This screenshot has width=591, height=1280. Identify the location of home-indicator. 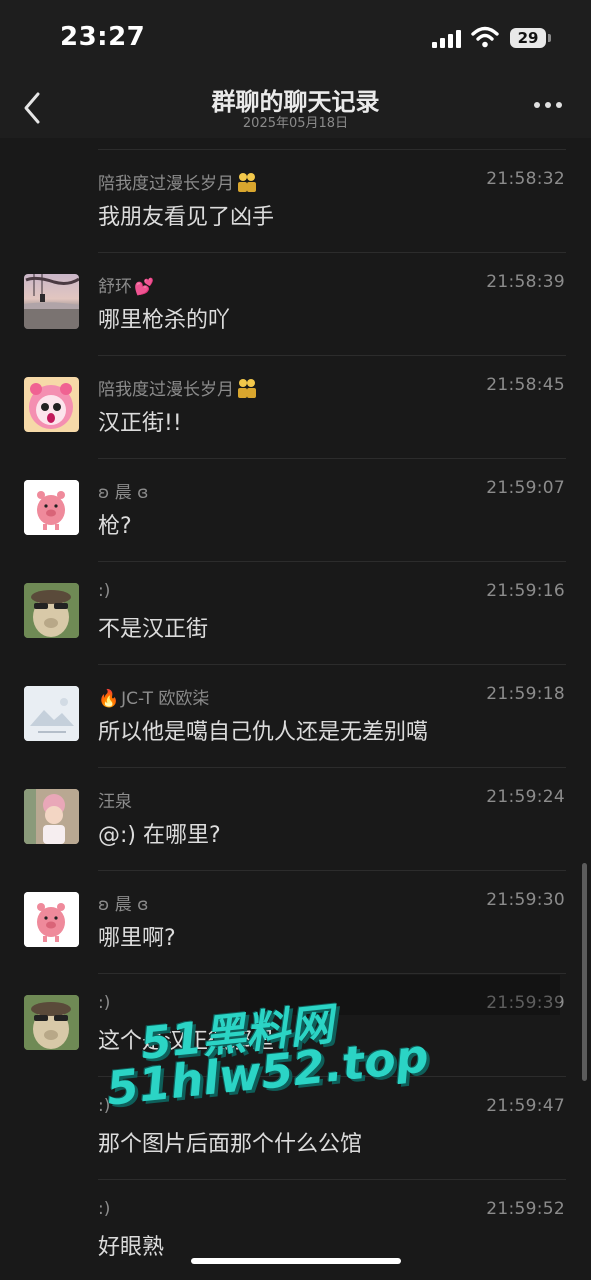
(296, 1261).